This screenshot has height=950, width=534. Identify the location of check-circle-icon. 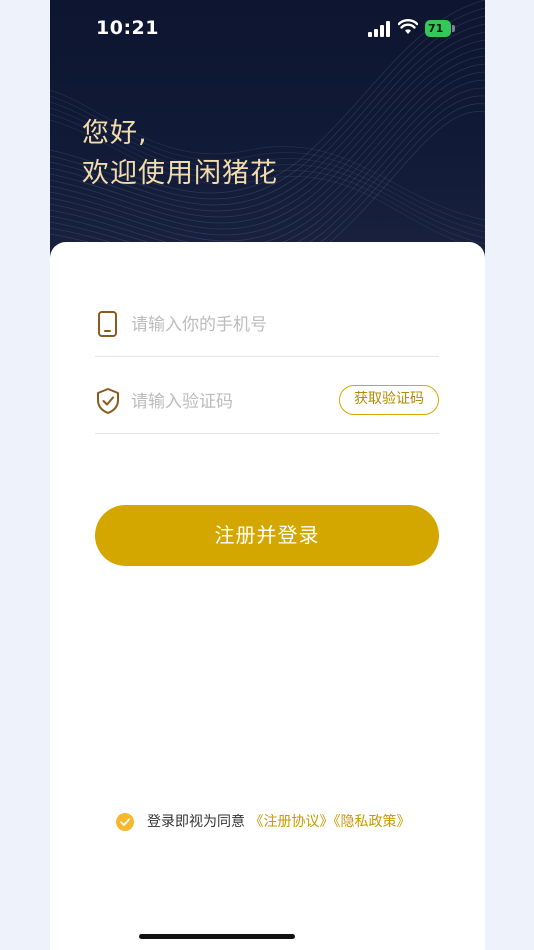
(125, 822).